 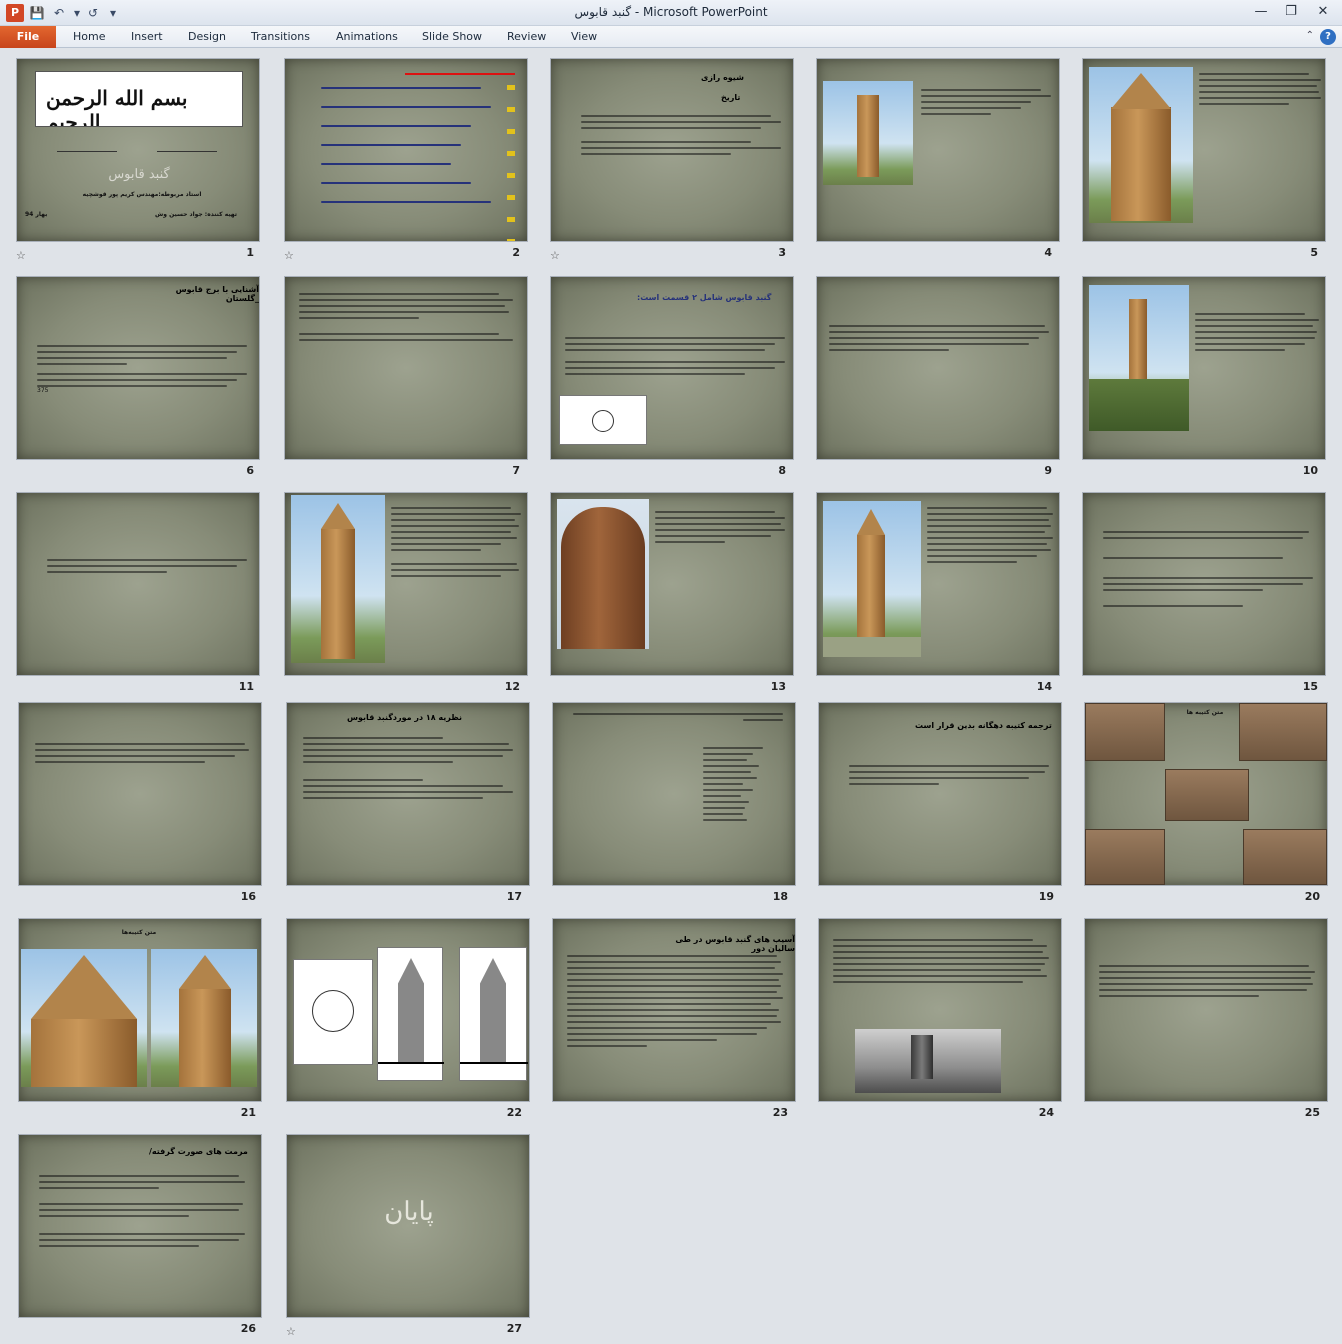 I want to click on slide-thumbnail-17: نظریه ۱۸ در موردگنبد قابوس, so click(x=408, y=794).